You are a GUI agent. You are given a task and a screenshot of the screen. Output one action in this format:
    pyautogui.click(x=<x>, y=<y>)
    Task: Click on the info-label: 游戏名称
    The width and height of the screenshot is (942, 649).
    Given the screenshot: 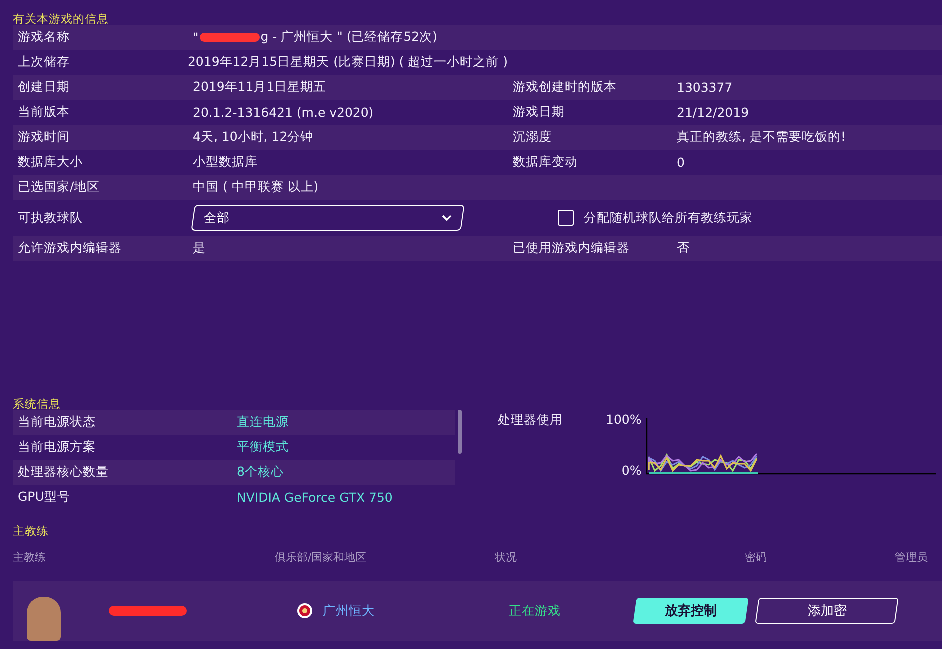 What is the action you would take?
    pyautogui.click(x=44, y=37)
    